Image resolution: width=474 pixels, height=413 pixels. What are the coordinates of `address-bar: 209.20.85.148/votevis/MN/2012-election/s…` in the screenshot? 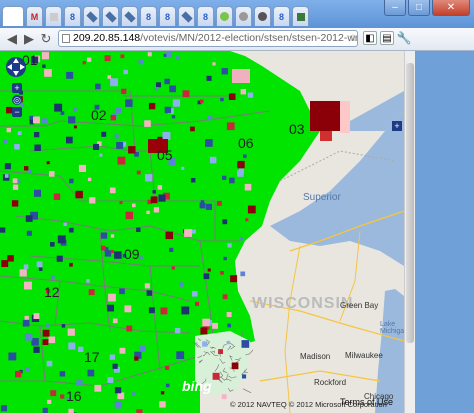 It's located at (208, 38).